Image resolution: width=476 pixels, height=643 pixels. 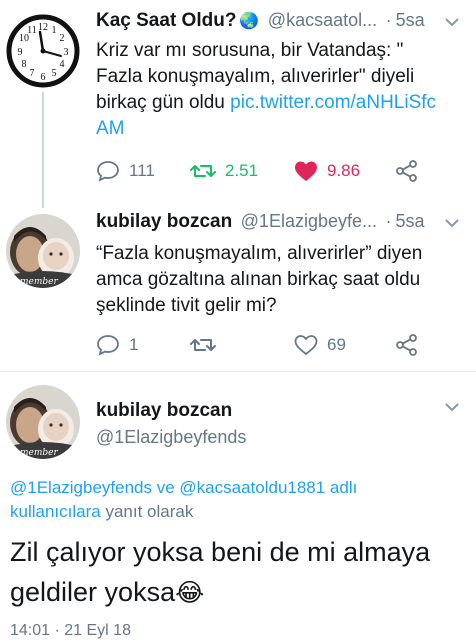 What do you see at coordinates (242, 170) in the screenshot?
I see `retweet-count: 2.51` at bounding box center [242, 170].